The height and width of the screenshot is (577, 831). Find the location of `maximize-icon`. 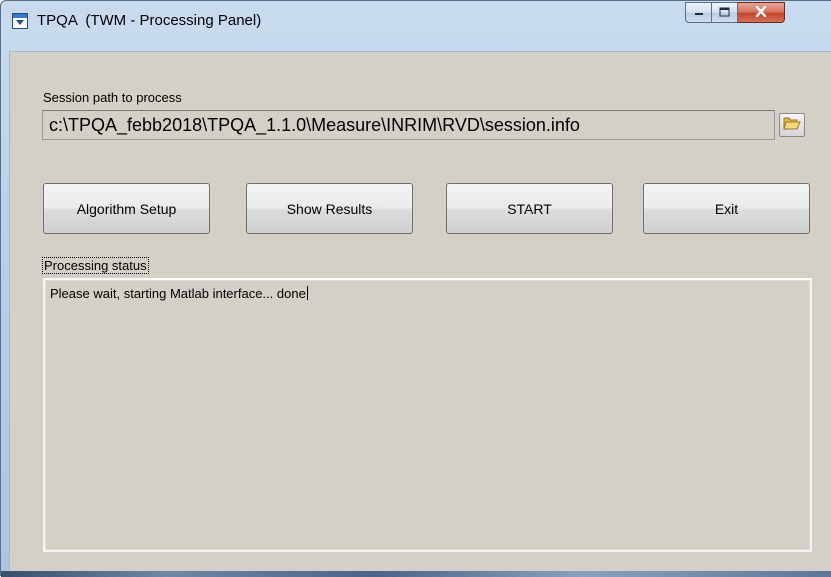

maximize-icon is located at coordinates (724, 13).